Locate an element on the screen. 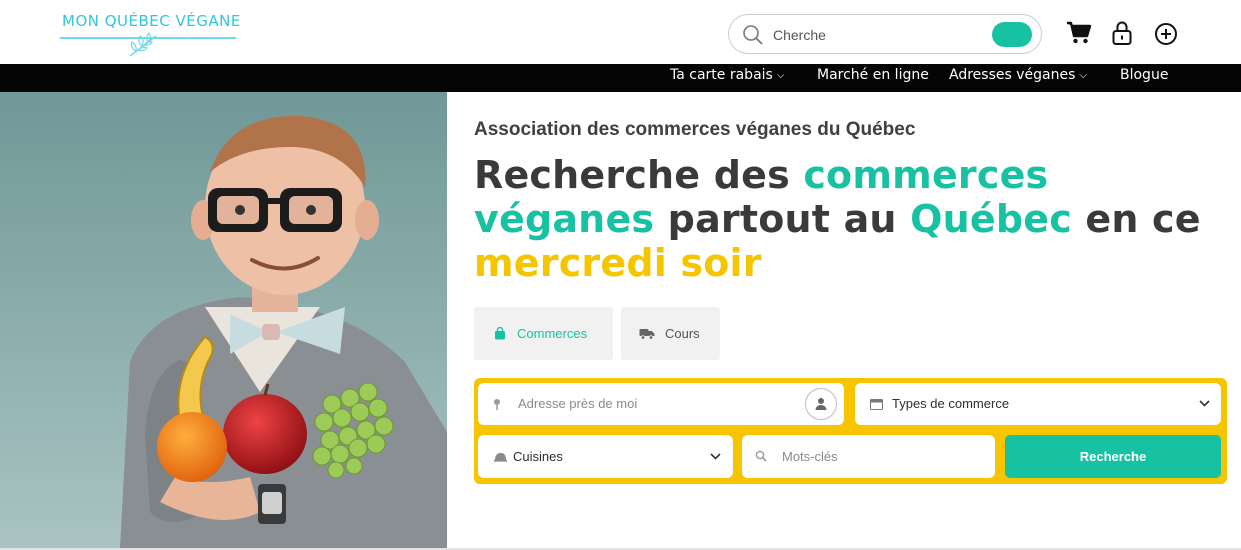 This screenshot has width=1241, height=550. nav-item-label: Blogue is located at coordinates (1144, 75).